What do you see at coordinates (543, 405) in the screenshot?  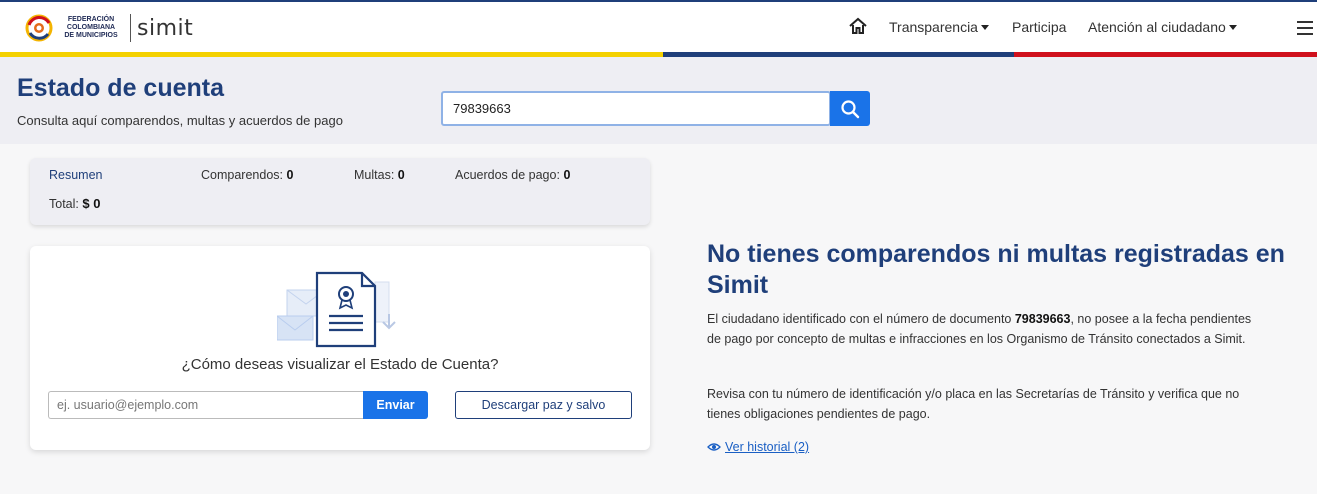 I see `download-certificate-button: Descargar paz y salvo` at bounding box center [543, 405].